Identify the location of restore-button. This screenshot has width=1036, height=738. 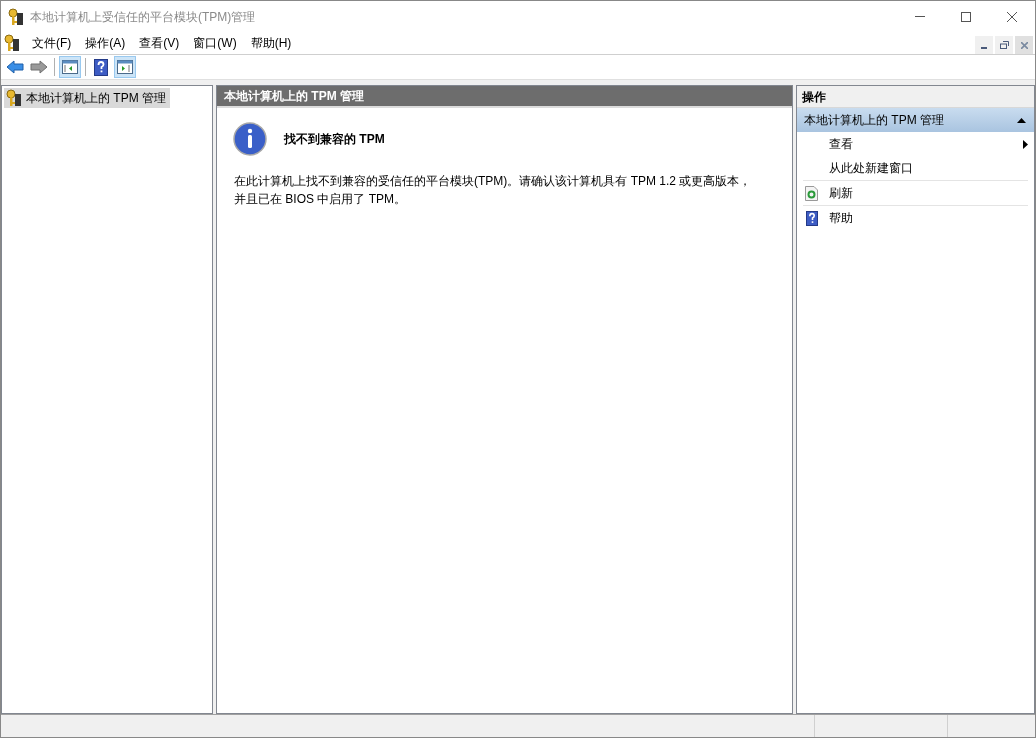
(1004, 45).